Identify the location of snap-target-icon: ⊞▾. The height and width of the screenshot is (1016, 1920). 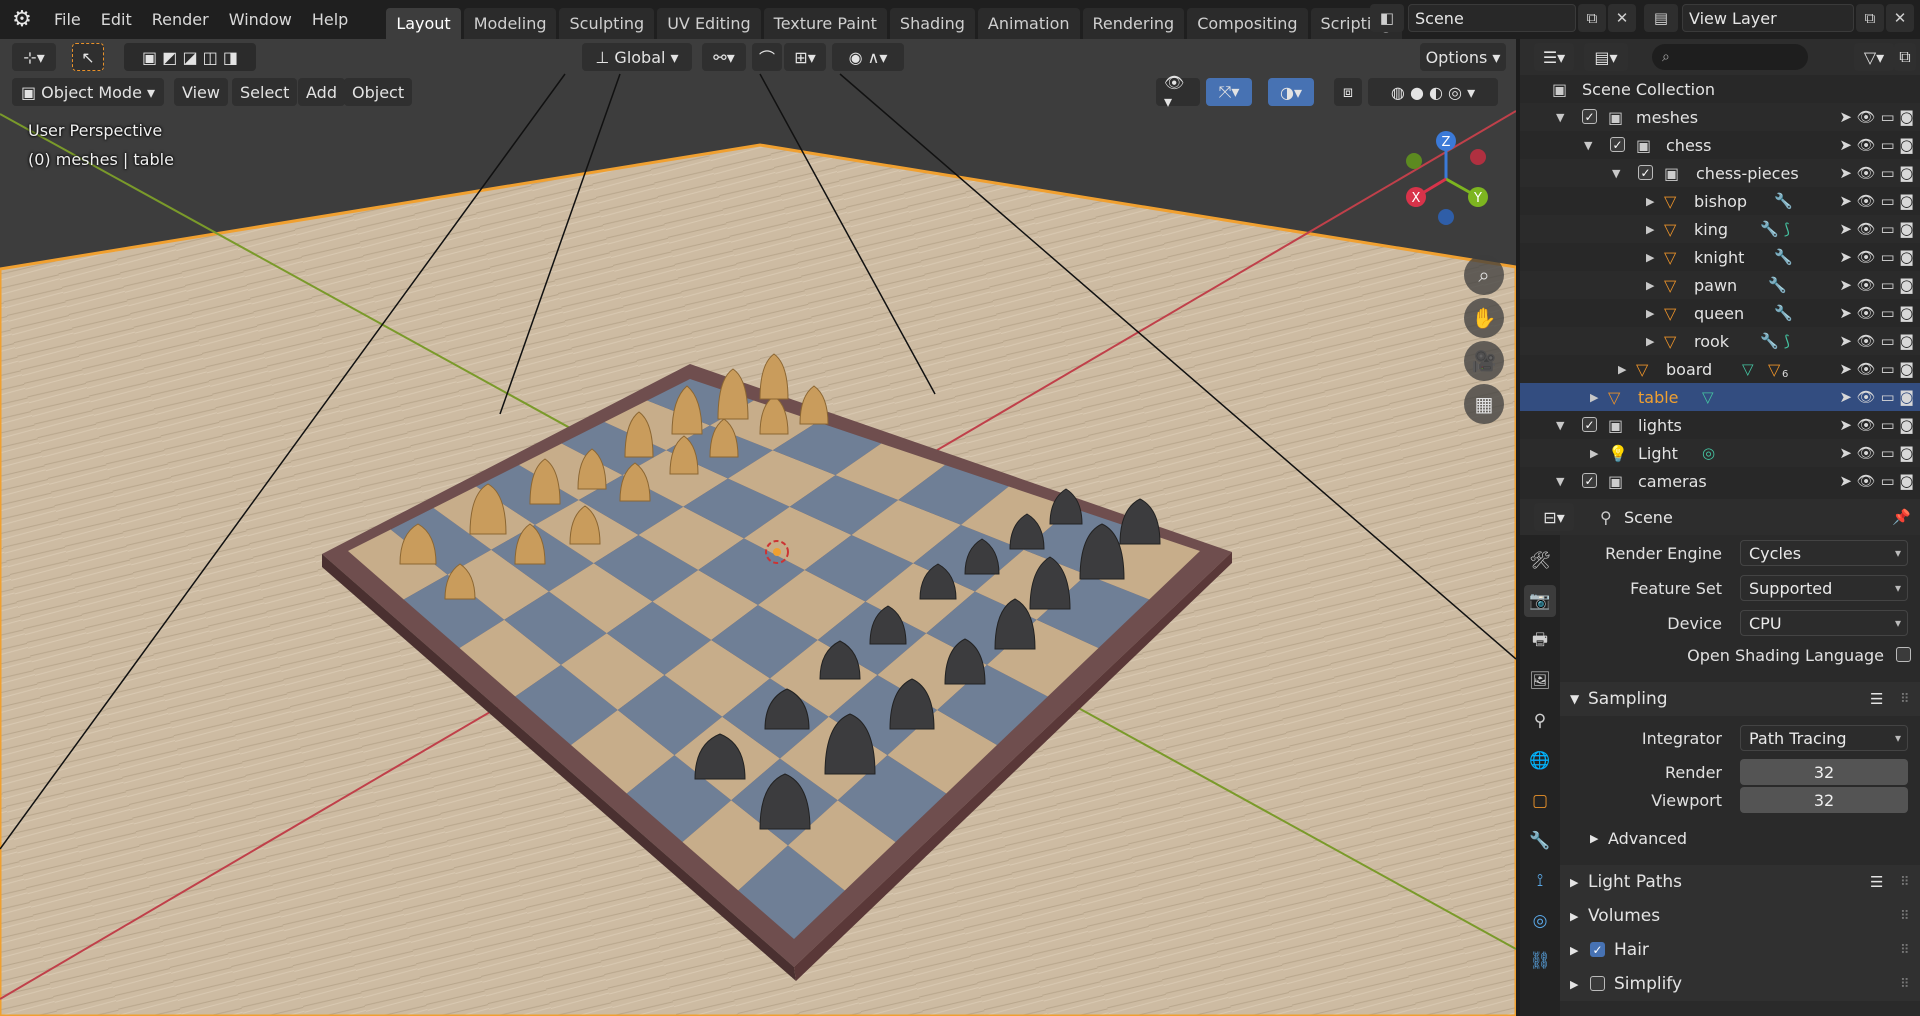
(805, 57).